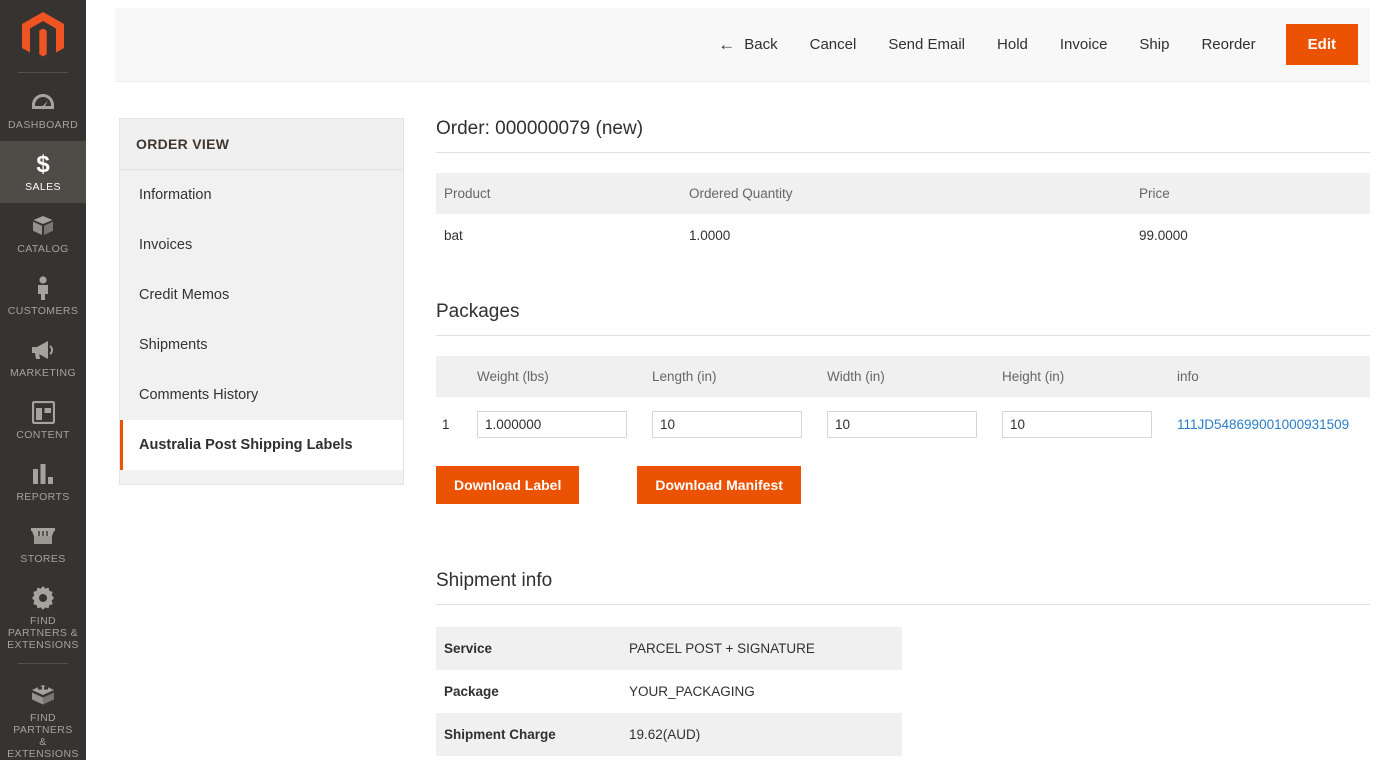  What do you see at coordinates (761, 44) in the screenshot?
I see `back-button-label: Back` at bounding box center [761, 44].